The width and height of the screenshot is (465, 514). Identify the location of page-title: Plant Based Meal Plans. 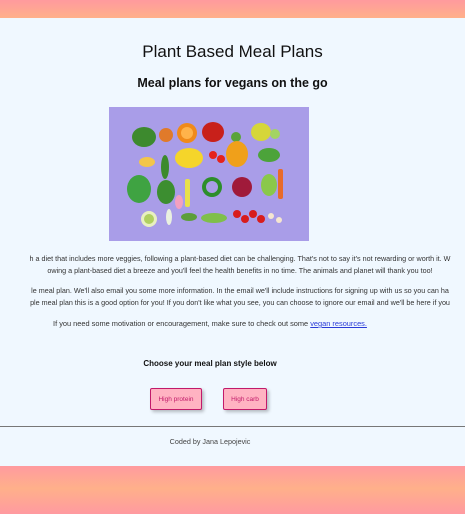
(232, 51).